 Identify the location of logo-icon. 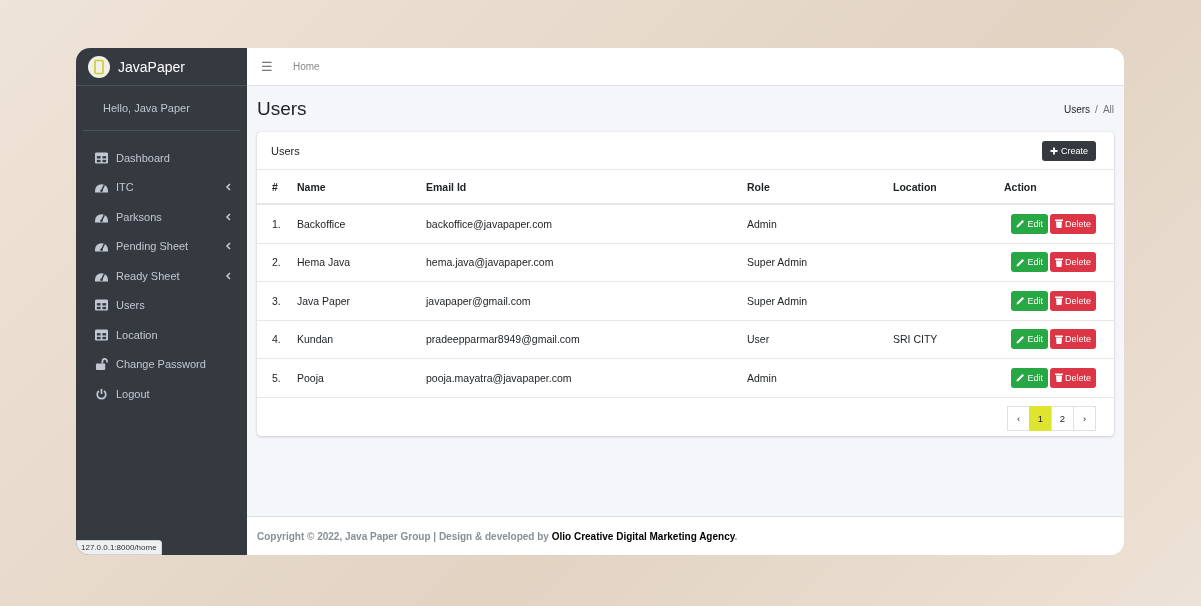
(99, 66).